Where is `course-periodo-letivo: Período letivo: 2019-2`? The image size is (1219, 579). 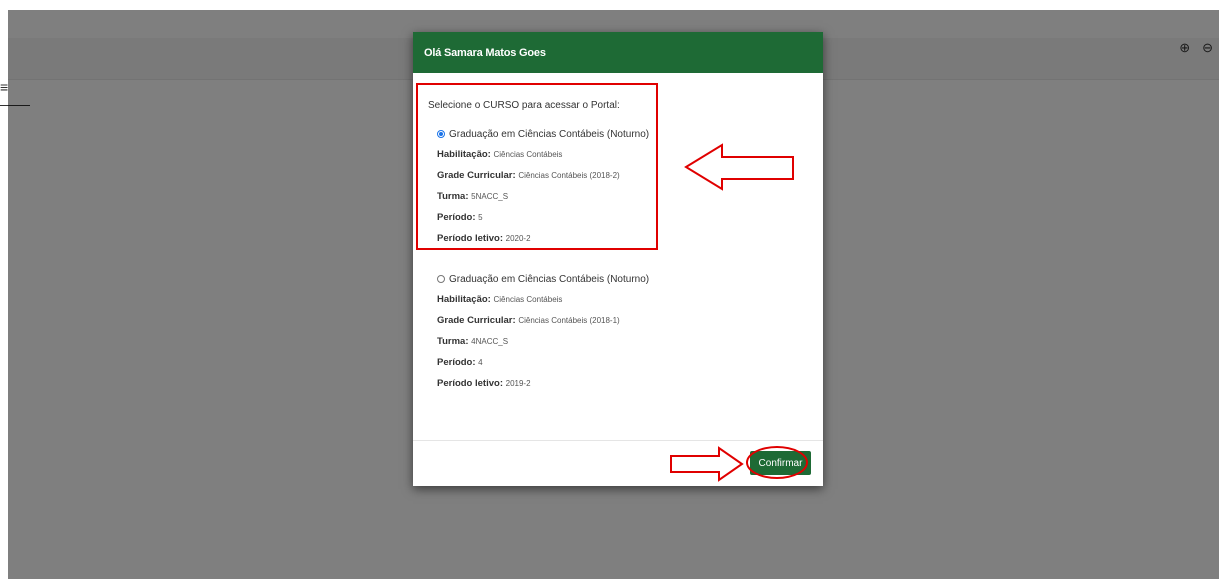 course-periodo-letivo: Período letivo: 2019-2 is located at coordinates (484, 383).